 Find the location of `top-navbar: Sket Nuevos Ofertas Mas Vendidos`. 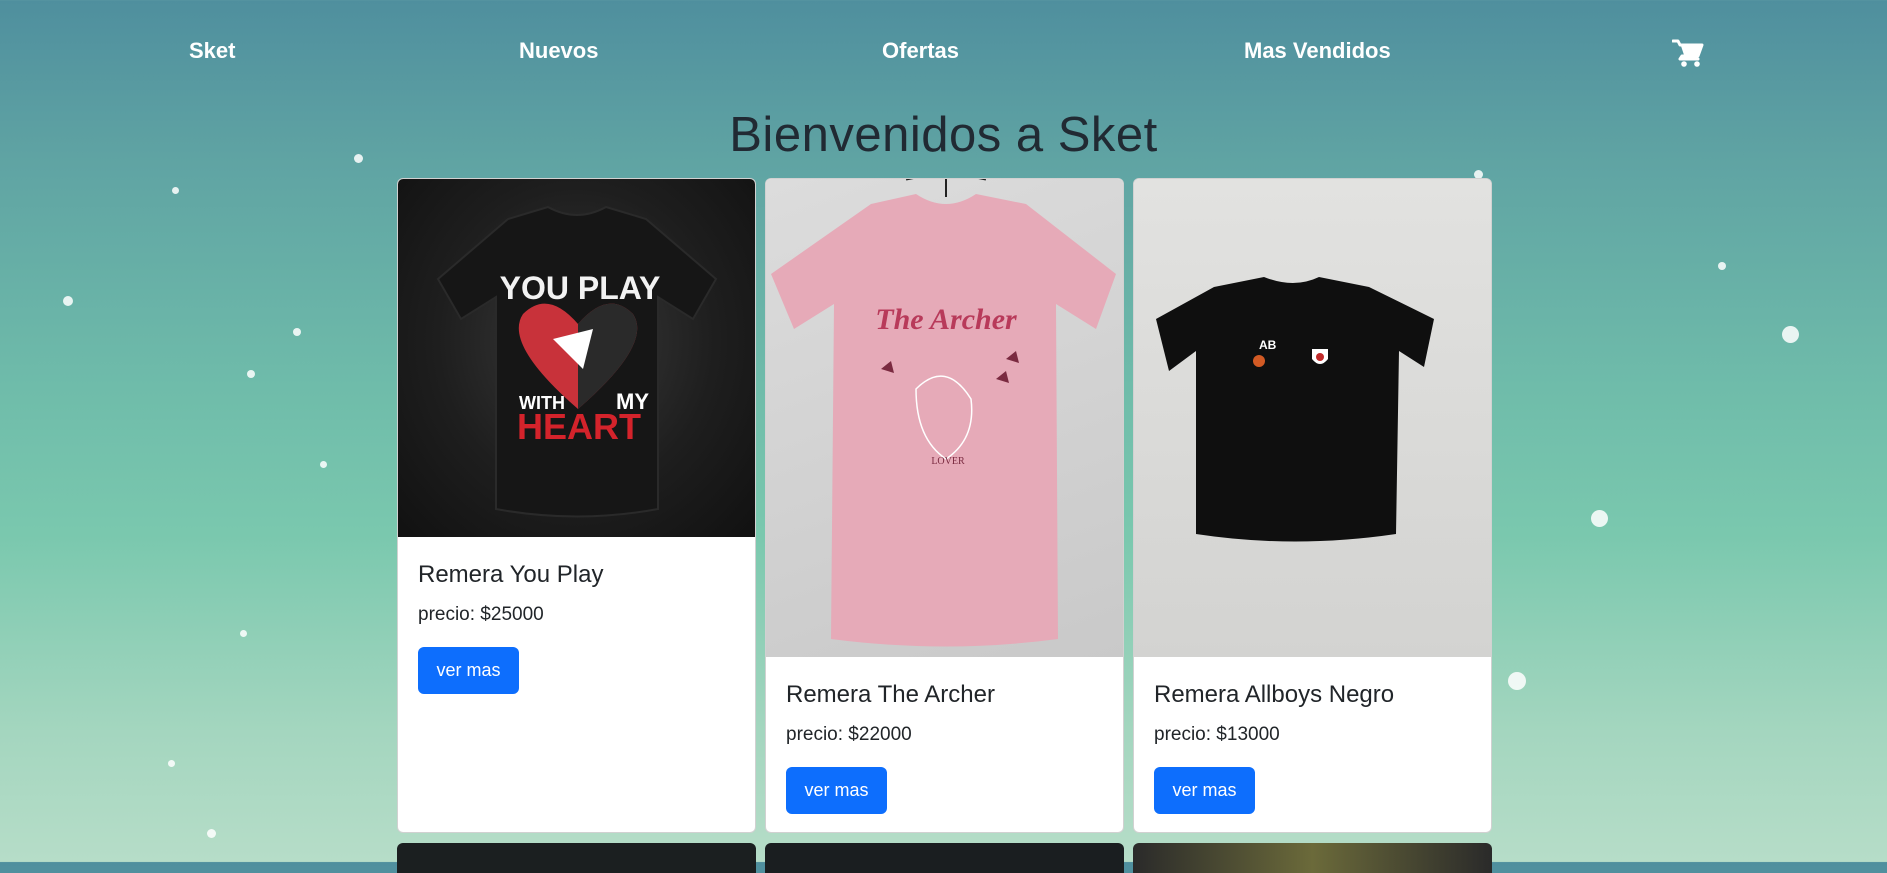

top-navbar: Sket Nuevos Ofertas Mas Vendidos is located at coordinates (943, 50).